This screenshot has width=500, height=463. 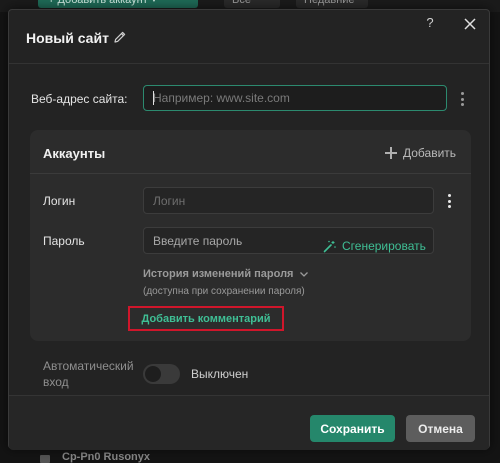 What do you see at coordinates (391, 153) in the screenshot?
I see `plus-icon` at bounding box center [391, 153].